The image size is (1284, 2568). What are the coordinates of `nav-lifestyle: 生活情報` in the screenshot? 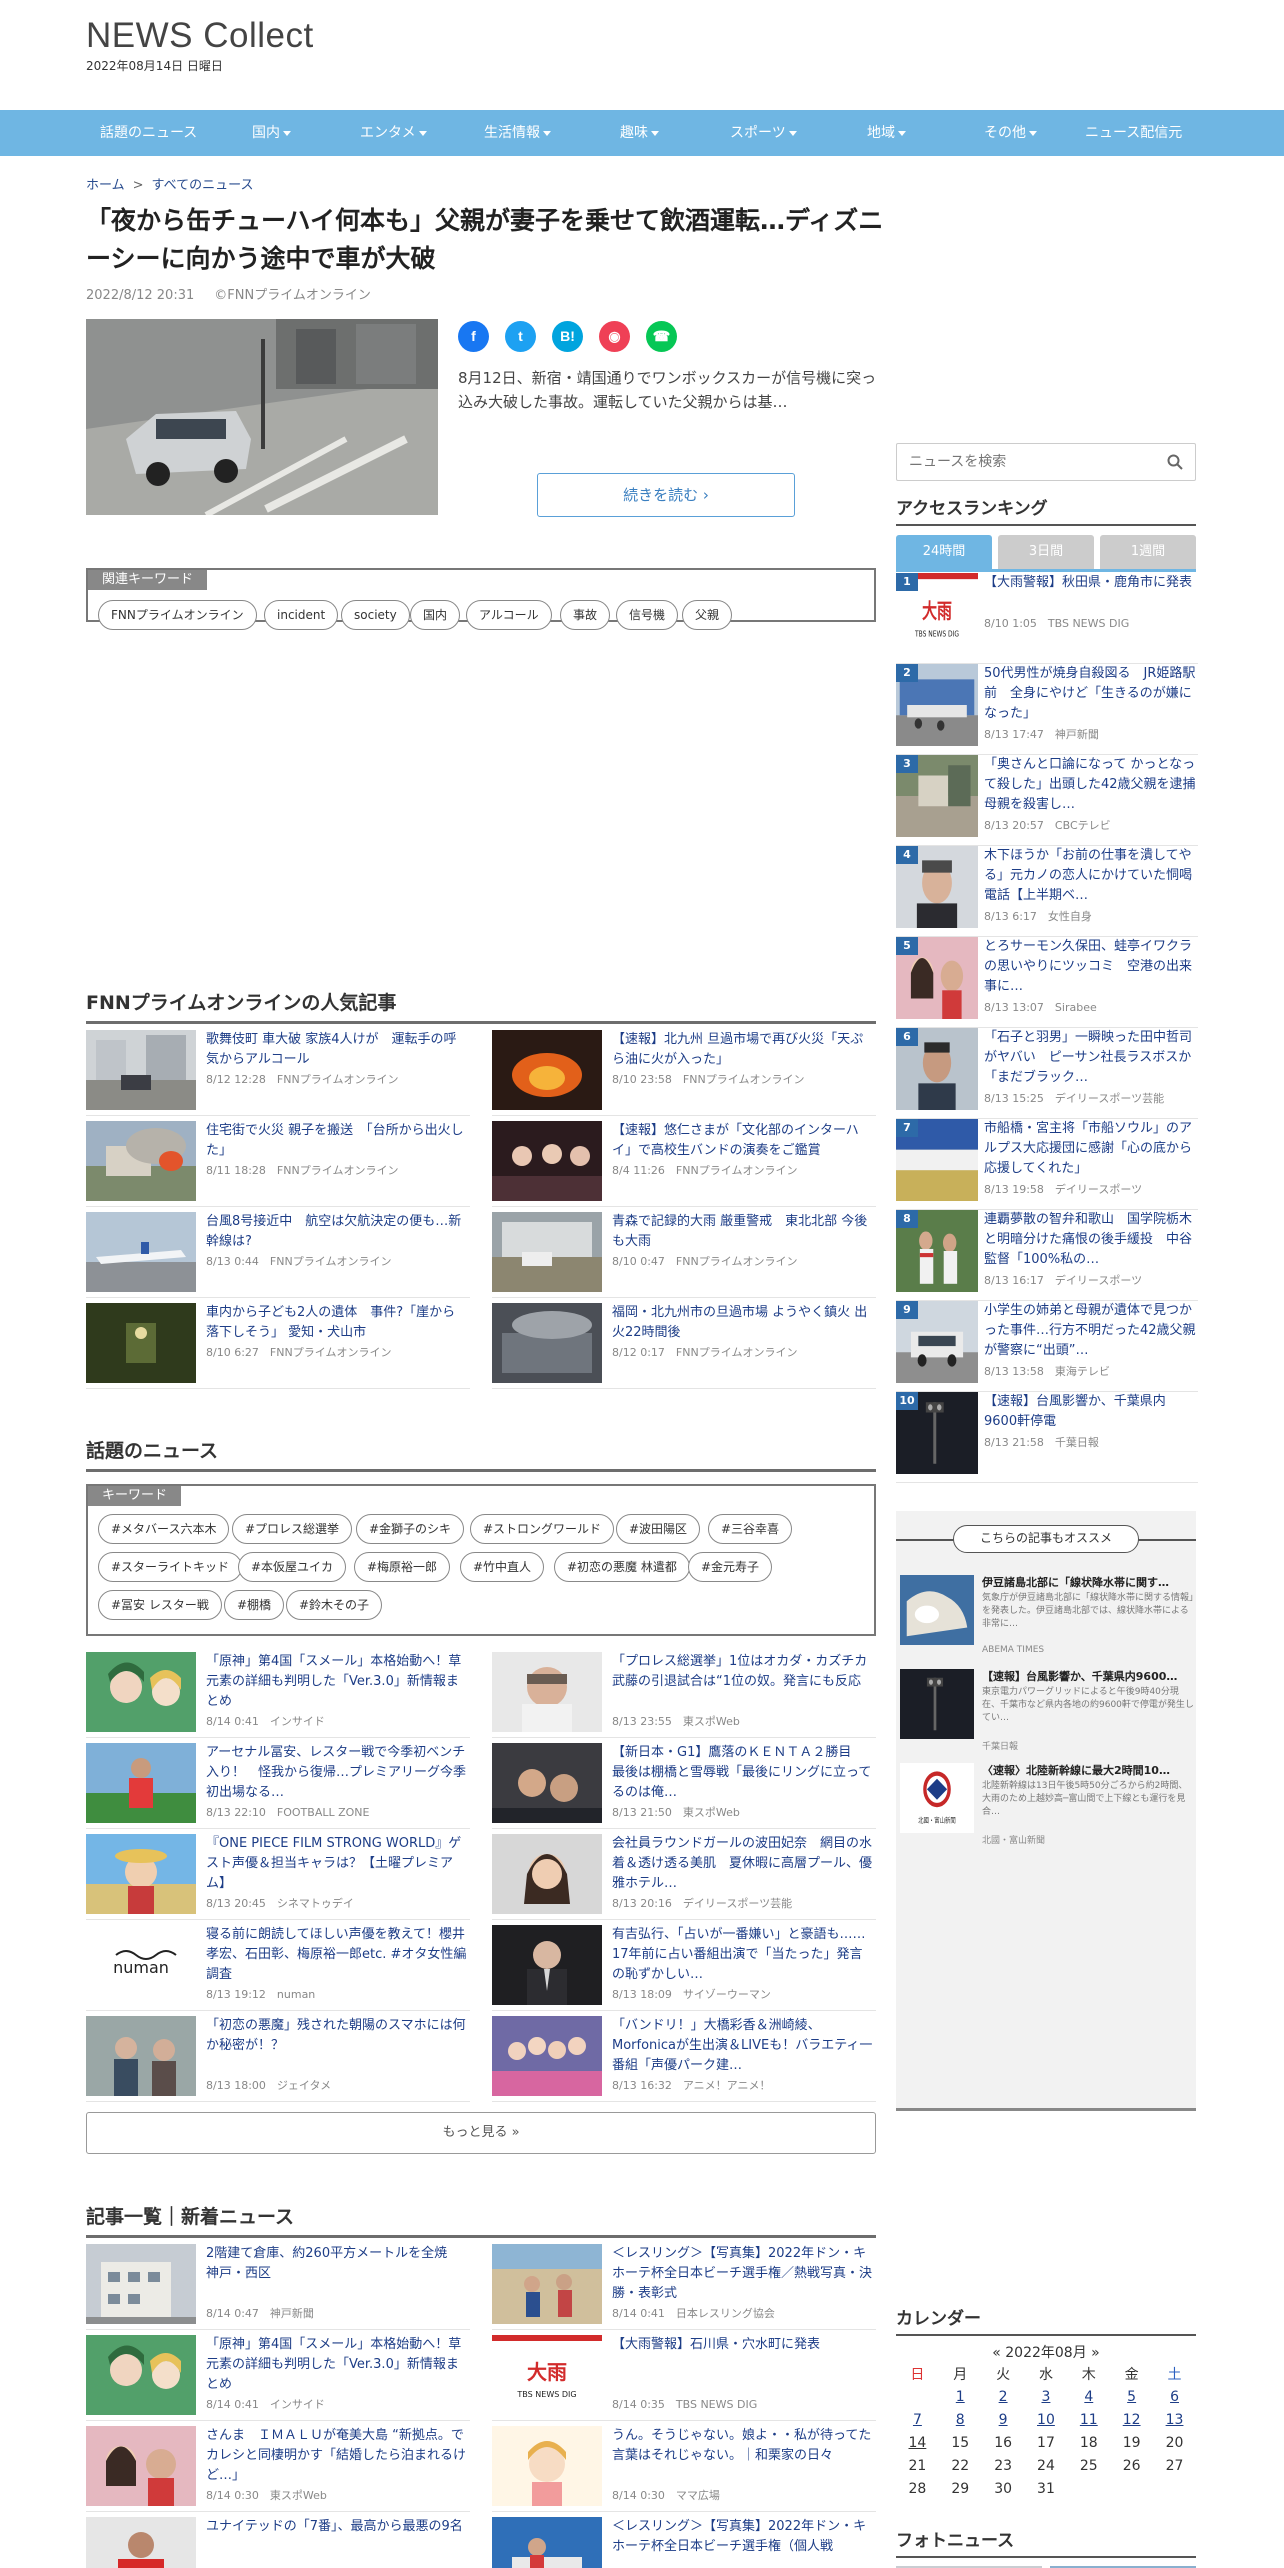 It's located at (517, 133).